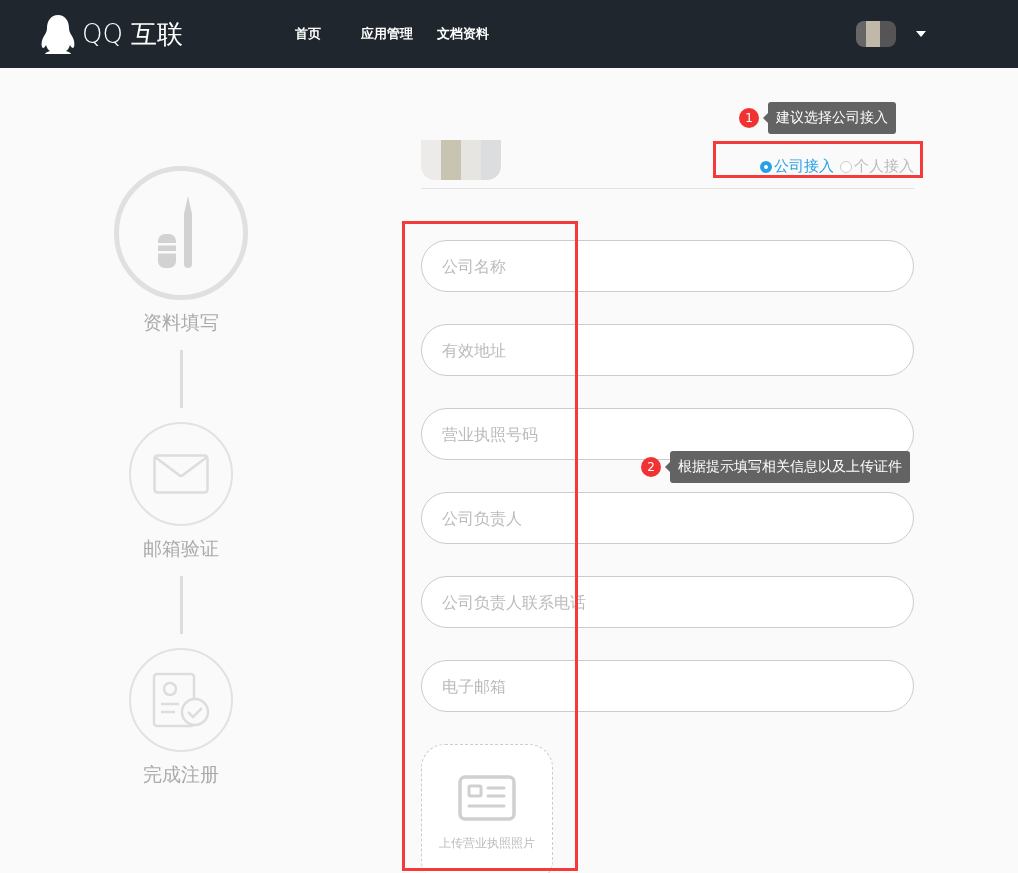 This screenshot has height=873, width=1018. Describe the element at coordinates (667, 434) in the screenshot. I see `input-field: 营业执照号码` at that location.